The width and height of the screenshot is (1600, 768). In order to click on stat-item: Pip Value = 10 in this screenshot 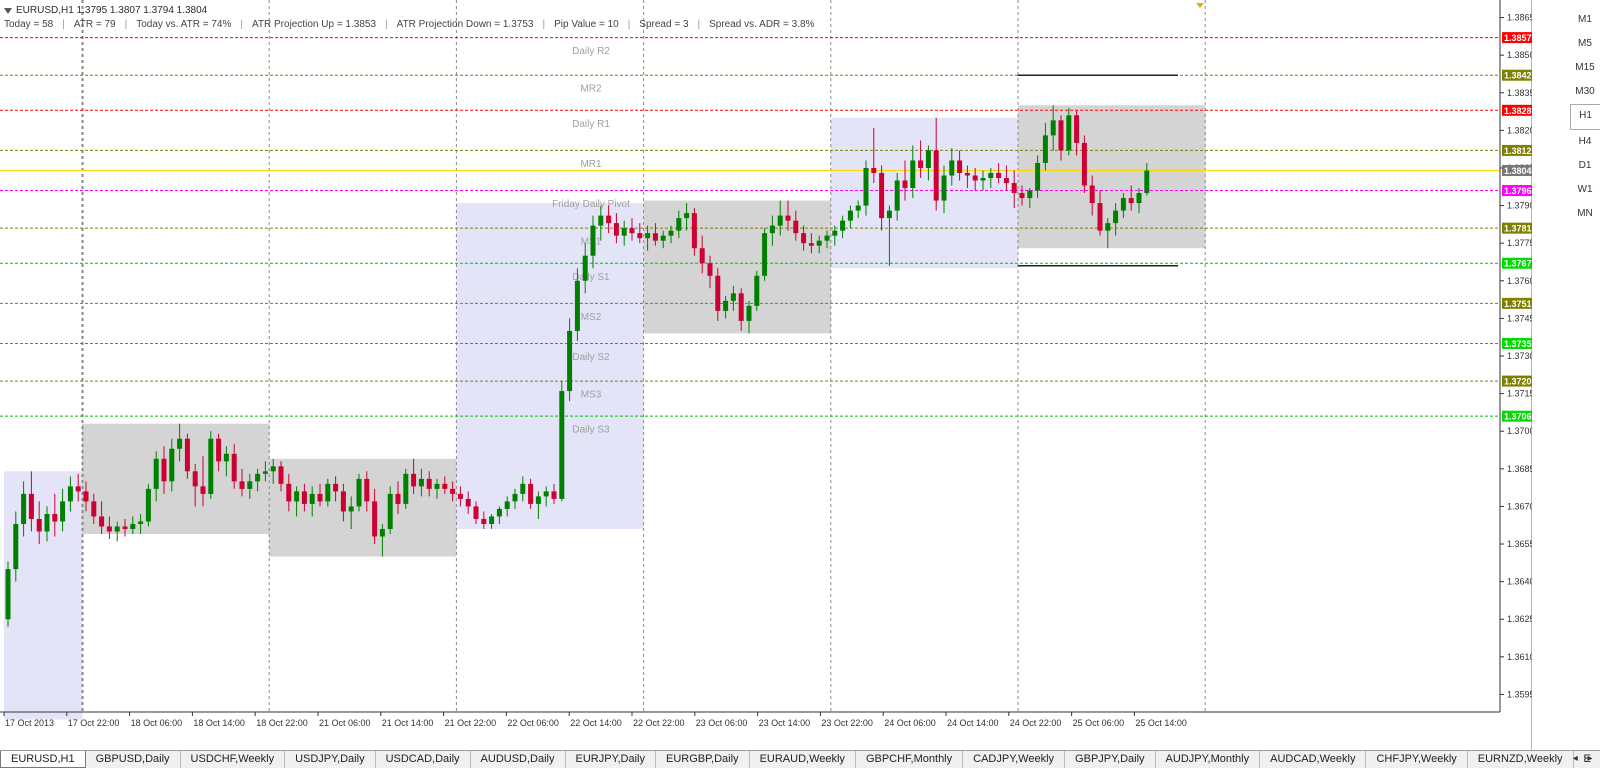, I will do `click(586, 24)`.